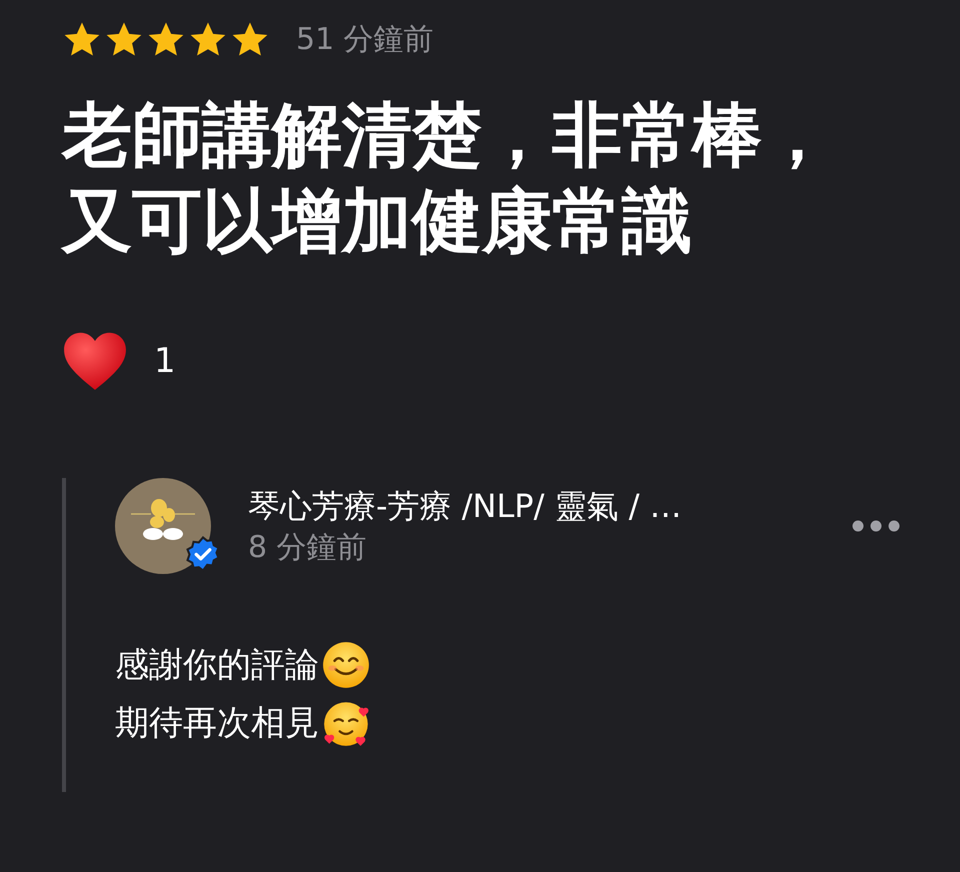  Describe the element at coordinates (308, 548) in the screenshot. I see `reply-time: 8 分鐘前` at that location.